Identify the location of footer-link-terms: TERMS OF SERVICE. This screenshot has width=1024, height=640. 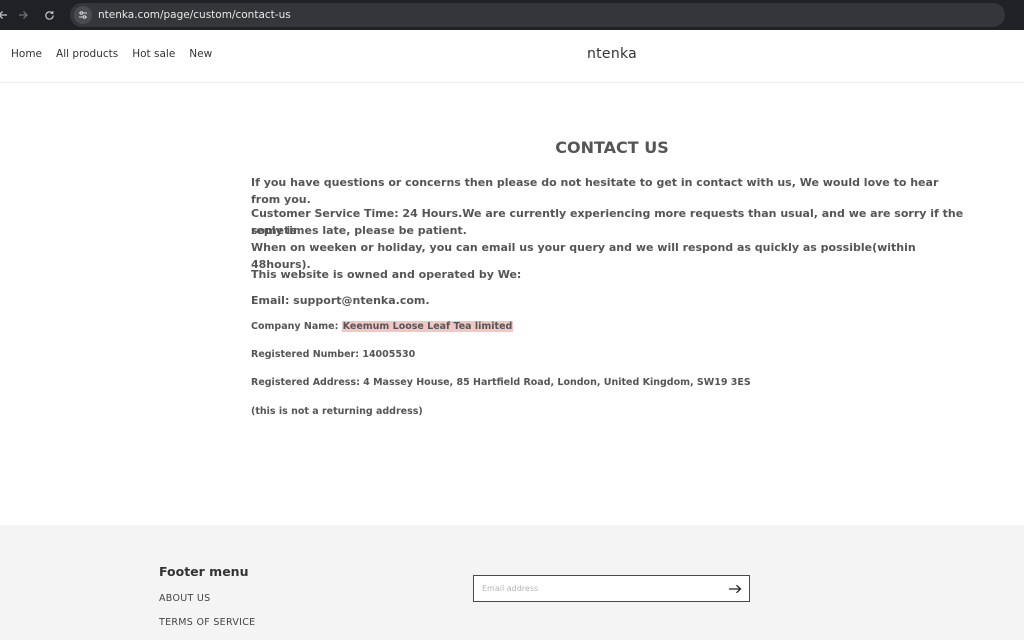
(207, 622).